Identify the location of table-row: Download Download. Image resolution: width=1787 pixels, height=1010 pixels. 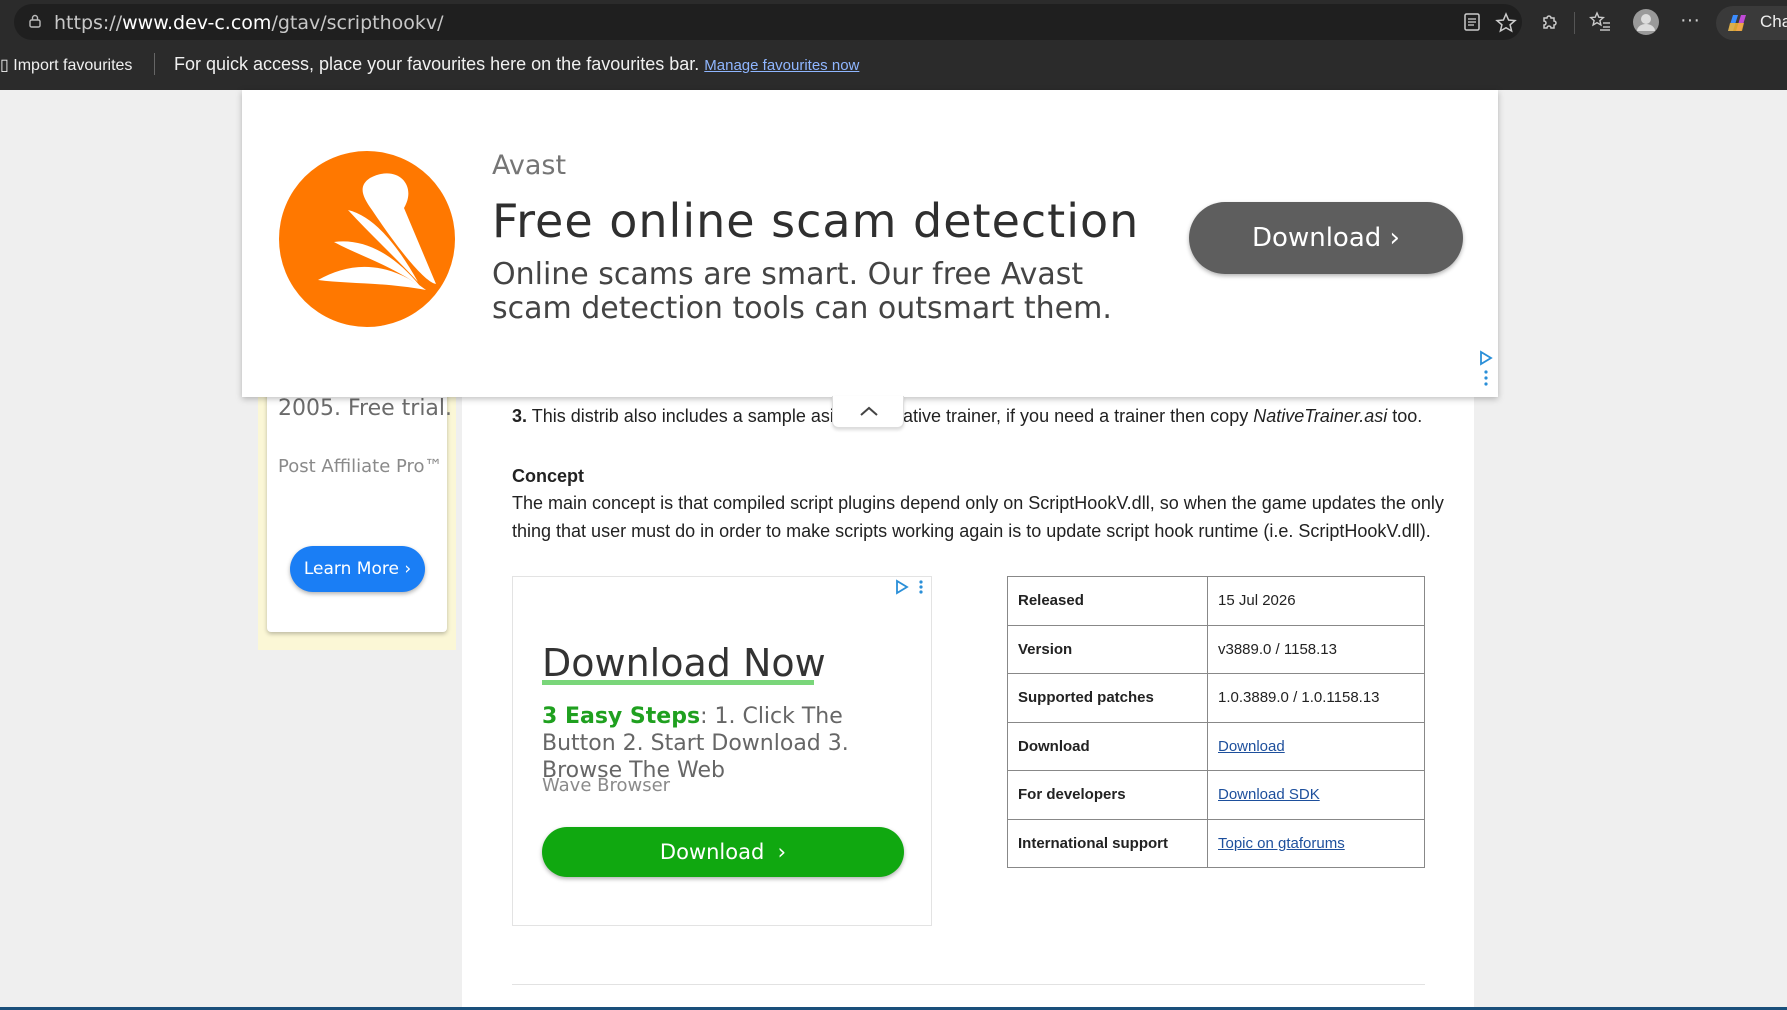
(1216, 746).